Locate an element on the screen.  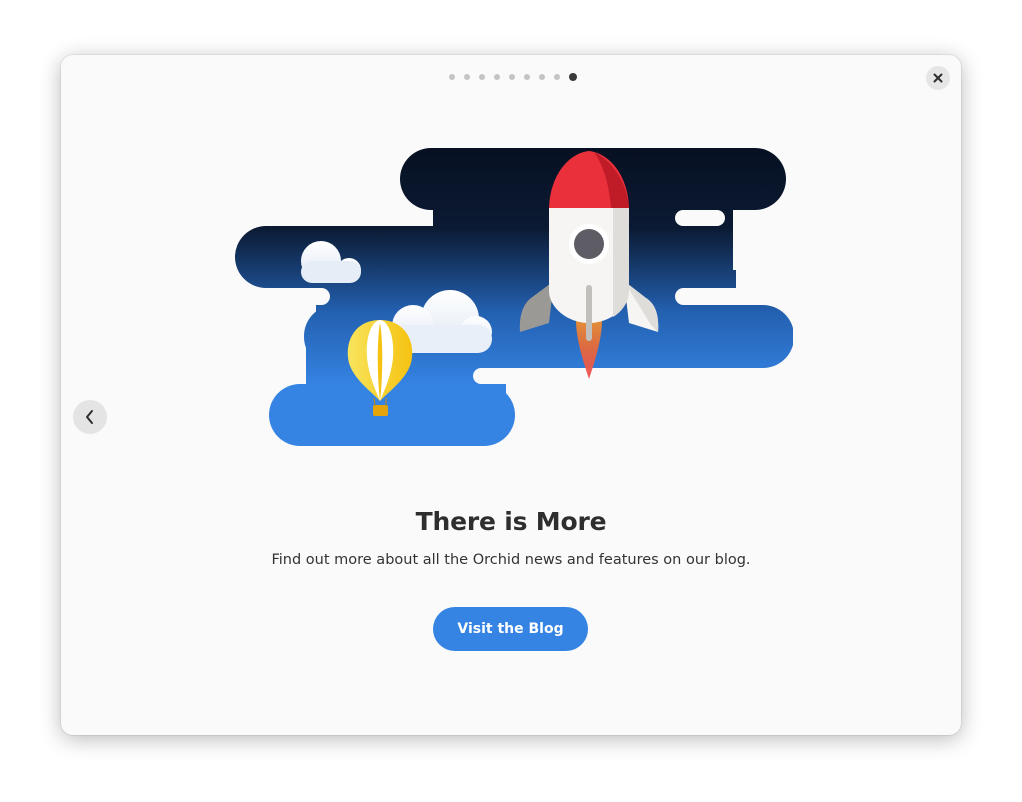
chevron-left-icon is located at coordinates (89, 417).